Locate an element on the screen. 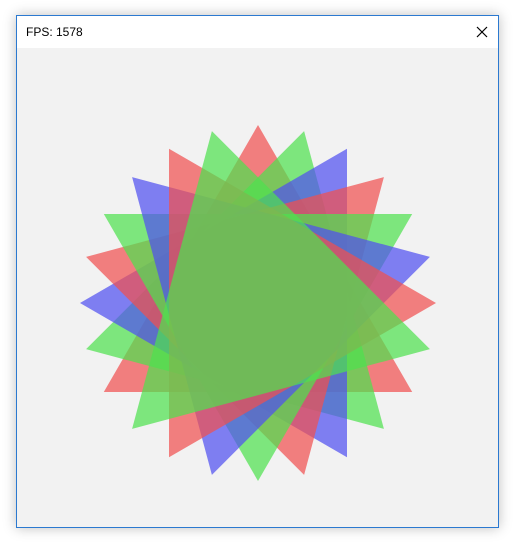 The width and height of the screenshot is (520, 550). title-bar: FPS: 1578 is located at coordinates (257, 32).